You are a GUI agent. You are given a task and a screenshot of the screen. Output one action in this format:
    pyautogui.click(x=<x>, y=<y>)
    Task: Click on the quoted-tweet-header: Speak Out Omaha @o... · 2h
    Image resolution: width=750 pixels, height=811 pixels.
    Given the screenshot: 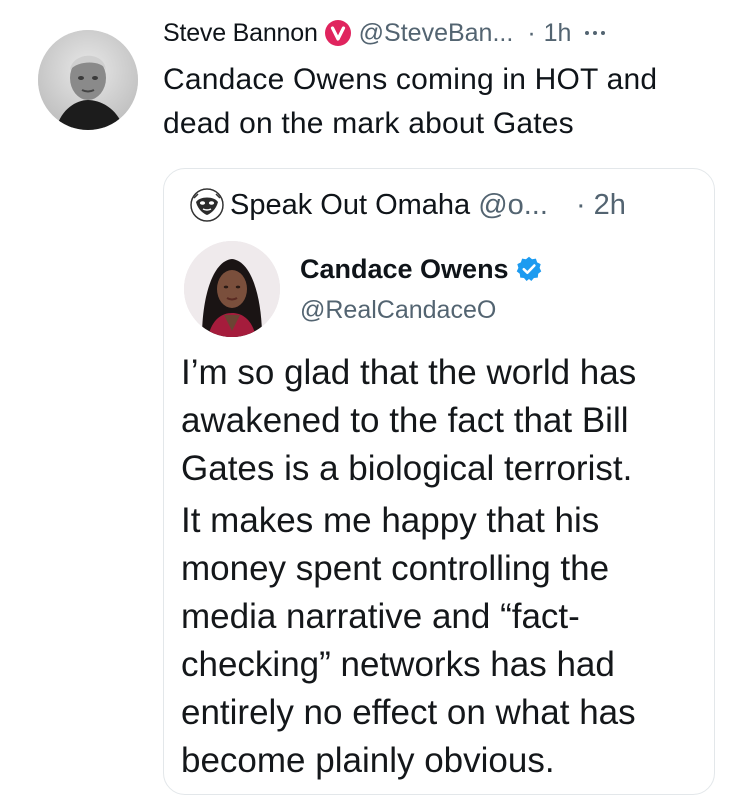 What is the action you would take?
    pyautogui.click(x=408, y=205)
    